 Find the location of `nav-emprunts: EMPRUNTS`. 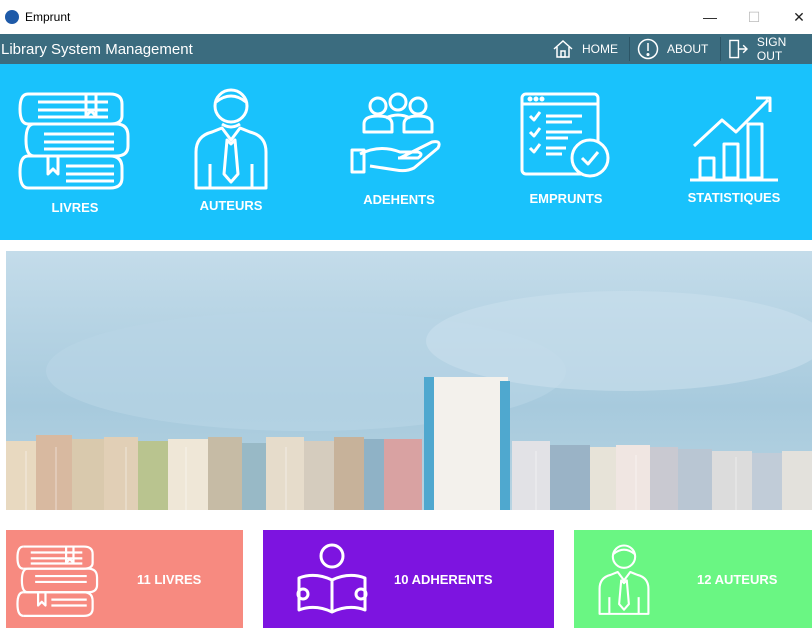

nav-emprunts: EMPRUNTS is located at coordinates (566, 154).